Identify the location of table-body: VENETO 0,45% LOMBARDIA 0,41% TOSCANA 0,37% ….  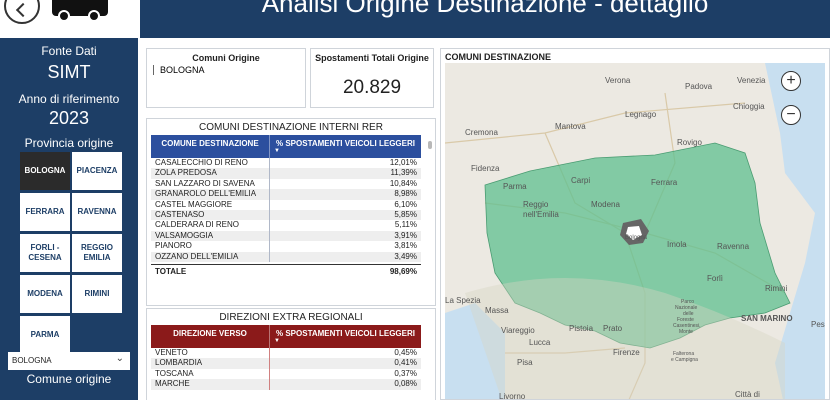
(286, 369).